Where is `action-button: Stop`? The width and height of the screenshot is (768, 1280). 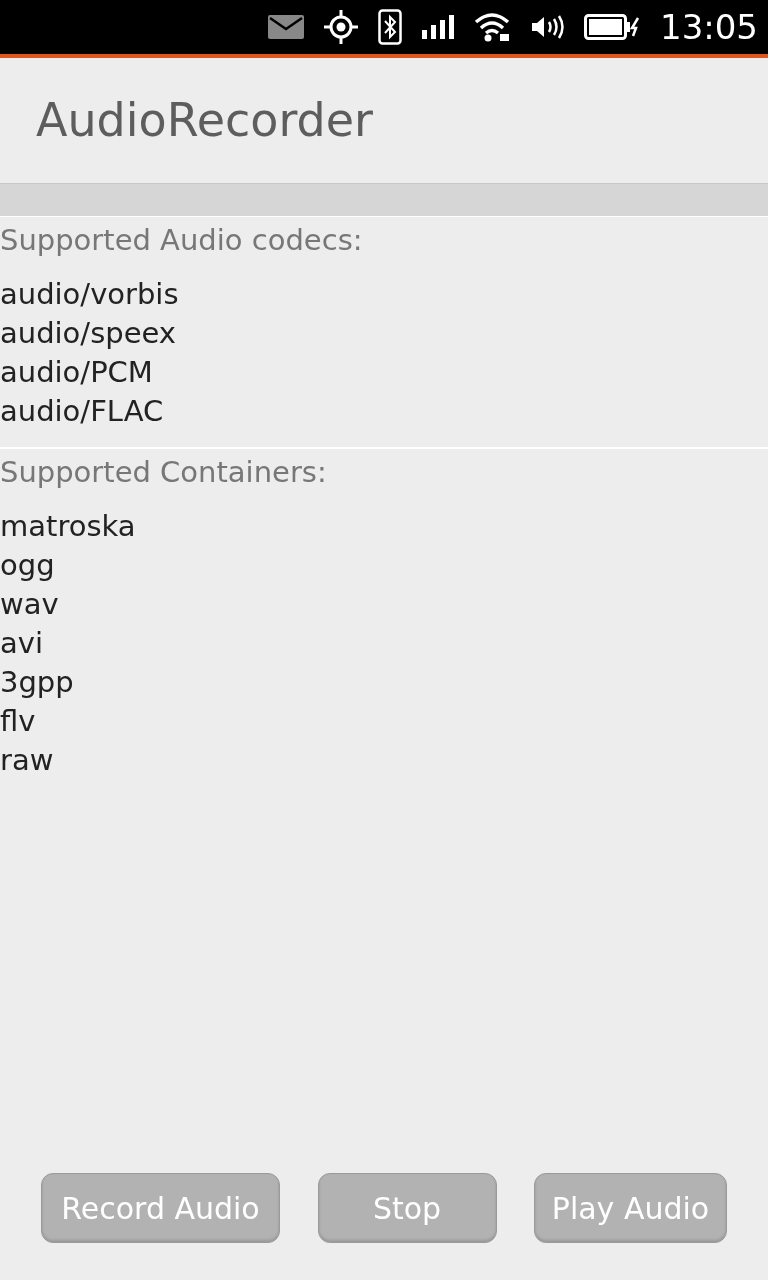
action-button: Stop is located at coordinates (407, 1208).